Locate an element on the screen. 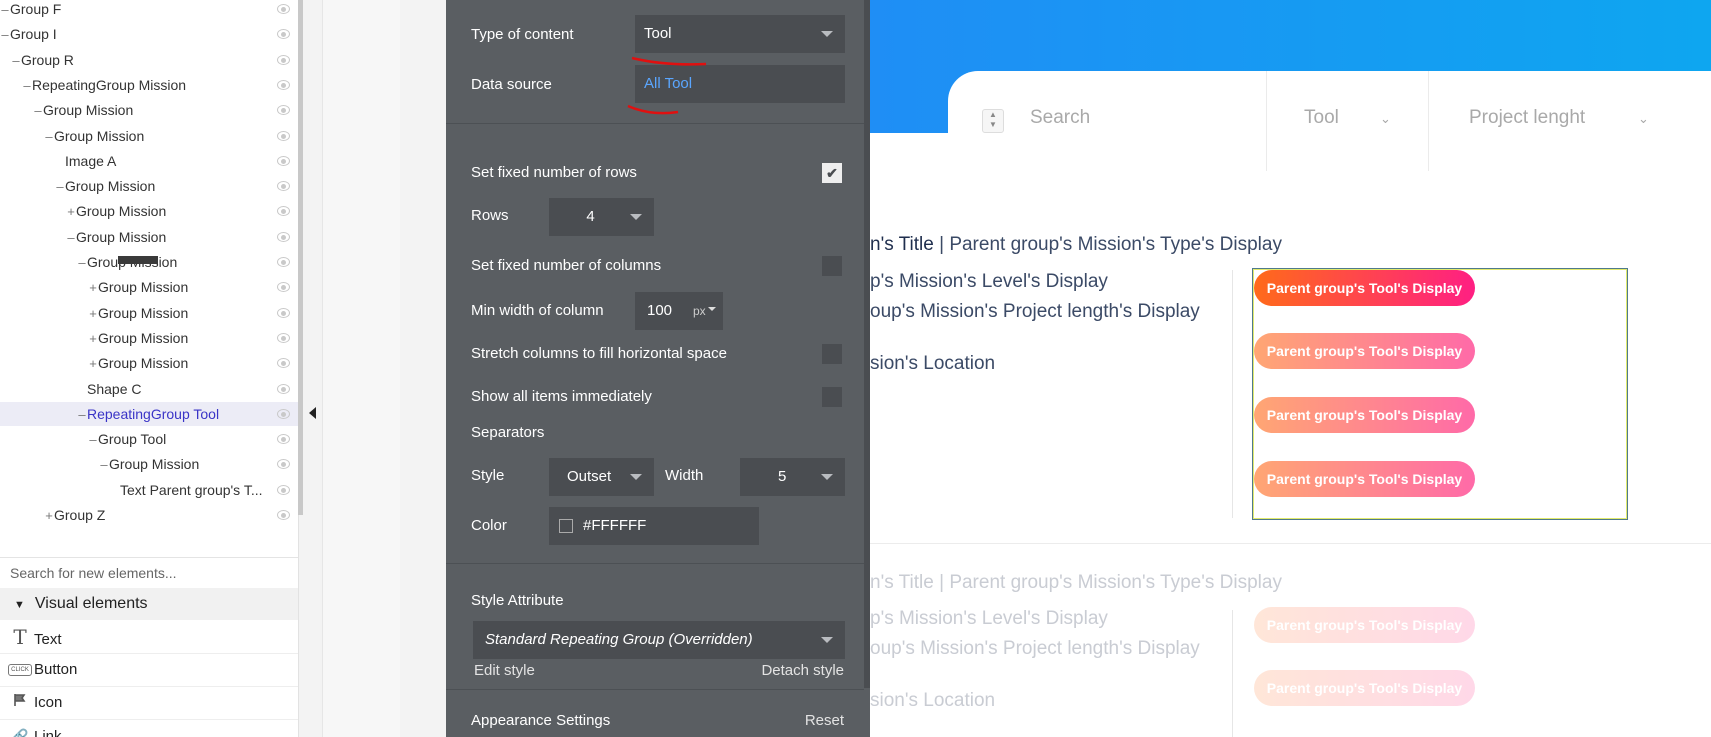 The image size is (1711, 737). element-label: Button is located at coordinates (56, 669).